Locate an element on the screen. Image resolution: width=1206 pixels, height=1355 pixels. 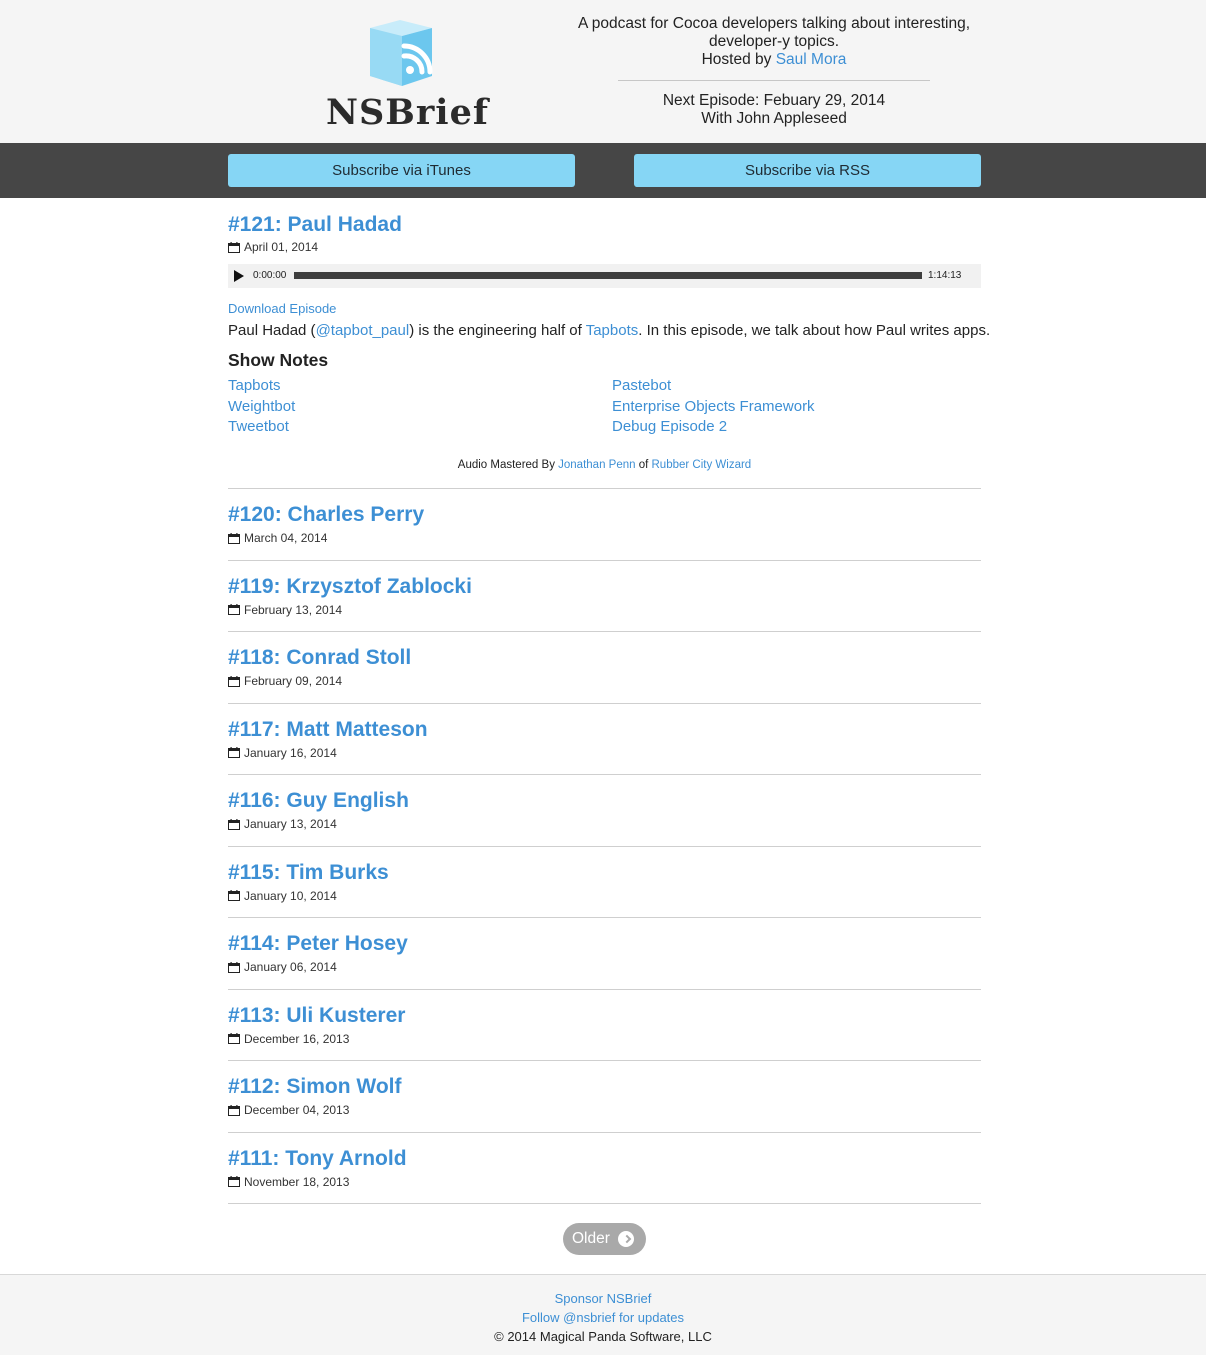
episode-title-link: #117: Matt Matteson is located at coordinates (328, 730).